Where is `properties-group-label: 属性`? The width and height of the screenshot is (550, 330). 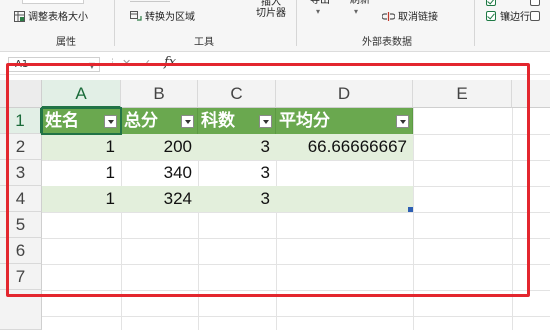
properties-group-label: 属性 is located at coordinates (66, 42).